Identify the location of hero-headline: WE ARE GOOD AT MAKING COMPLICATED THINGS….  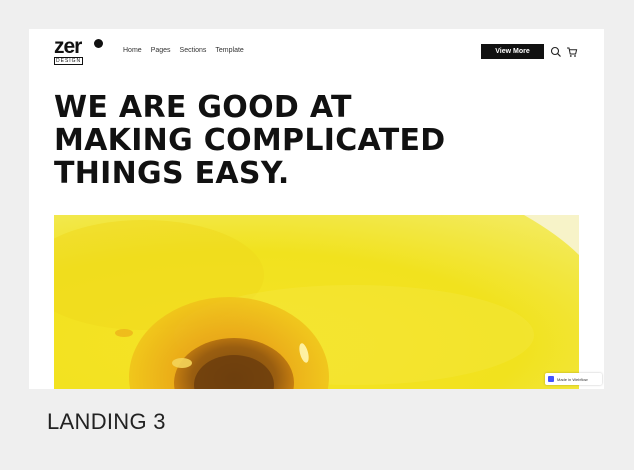
(274, 140).